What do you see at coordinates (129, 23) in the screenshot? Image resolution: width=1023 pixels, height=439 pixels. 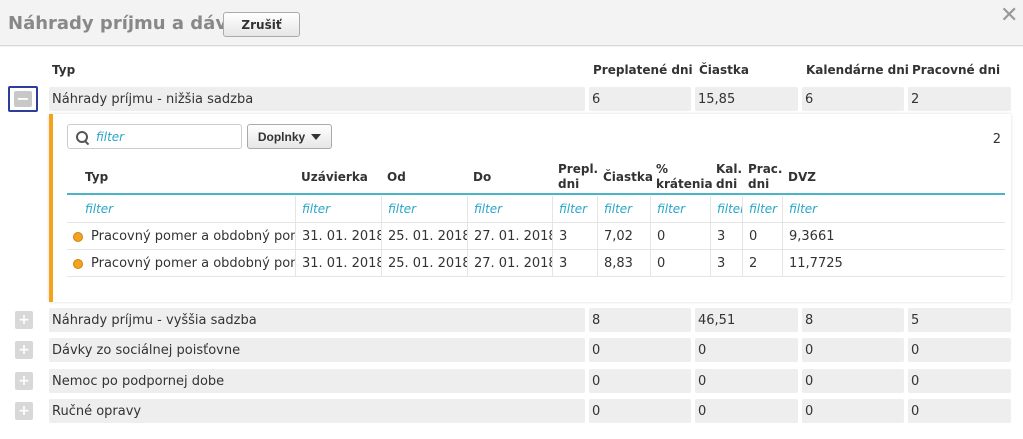 I see `dialog-title: Náhrady príjmu a dávky` at bounding box center [129, 23].